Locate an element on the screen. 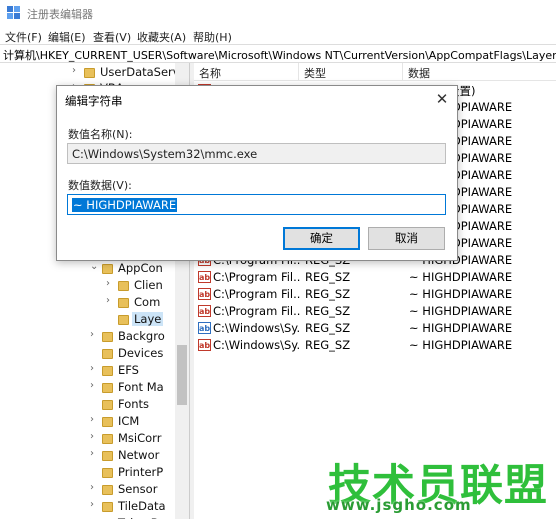 The height and width of the screenshot is (519, 556). tree-item: Laye is located at coordinates (140, 320).